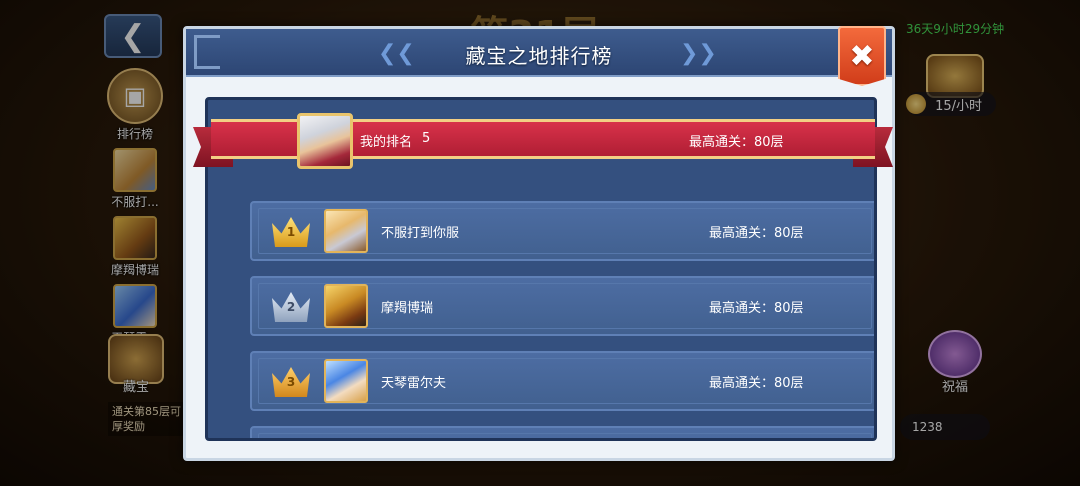  I want to click on my-best-floor: 最高通关：80层, so click(736, 142).